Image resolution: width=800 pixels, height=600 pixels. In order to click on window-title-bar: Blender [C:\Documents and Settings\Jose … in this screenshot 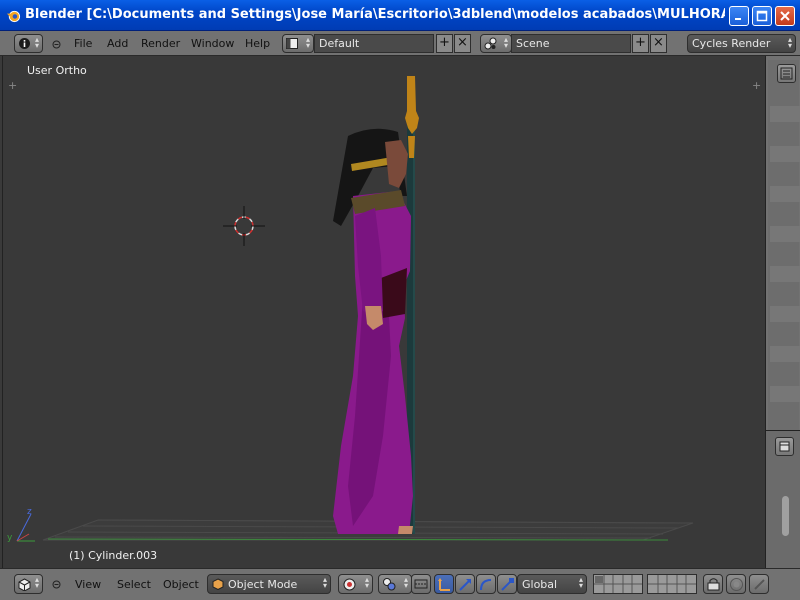, I will do `click(400, 15)`.